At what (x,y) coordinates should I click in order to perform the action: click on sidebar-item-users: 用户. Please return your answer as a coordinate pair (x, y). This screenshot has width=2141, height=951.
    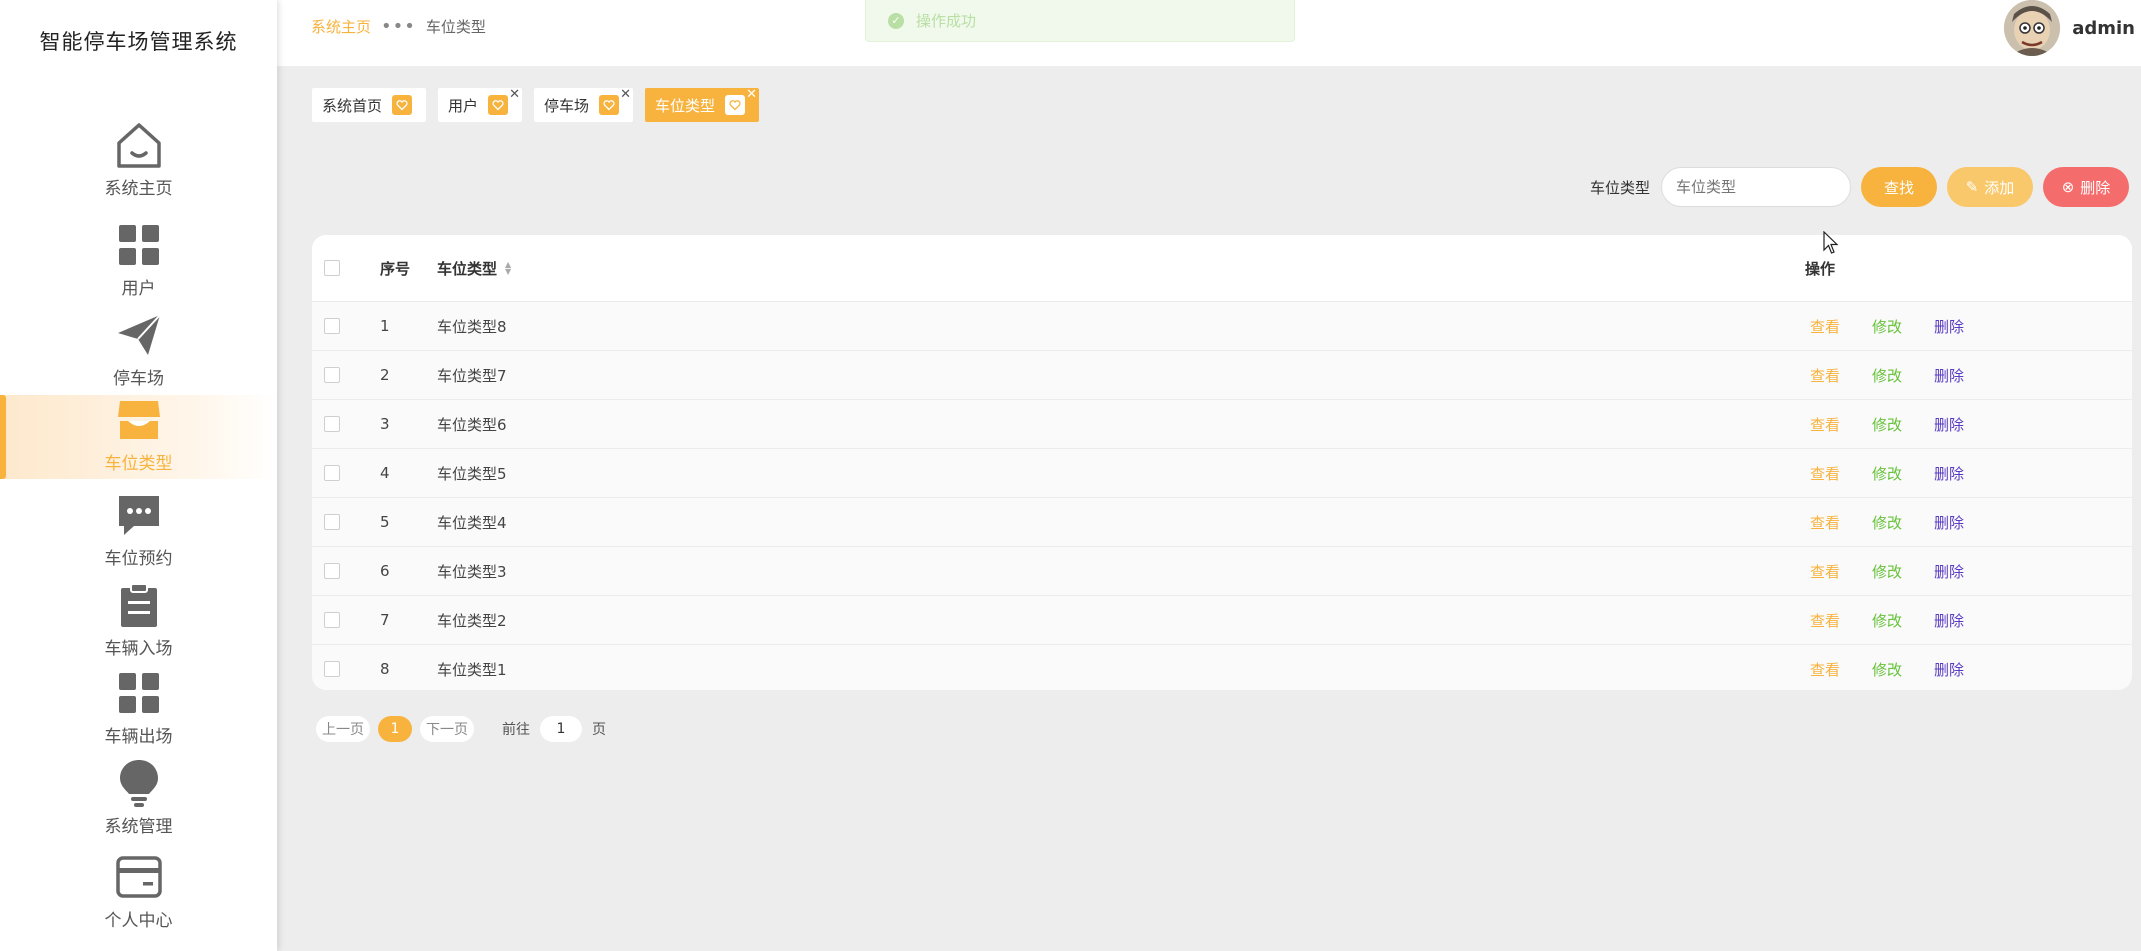
    Looking at the image, I should click on (138, 262).